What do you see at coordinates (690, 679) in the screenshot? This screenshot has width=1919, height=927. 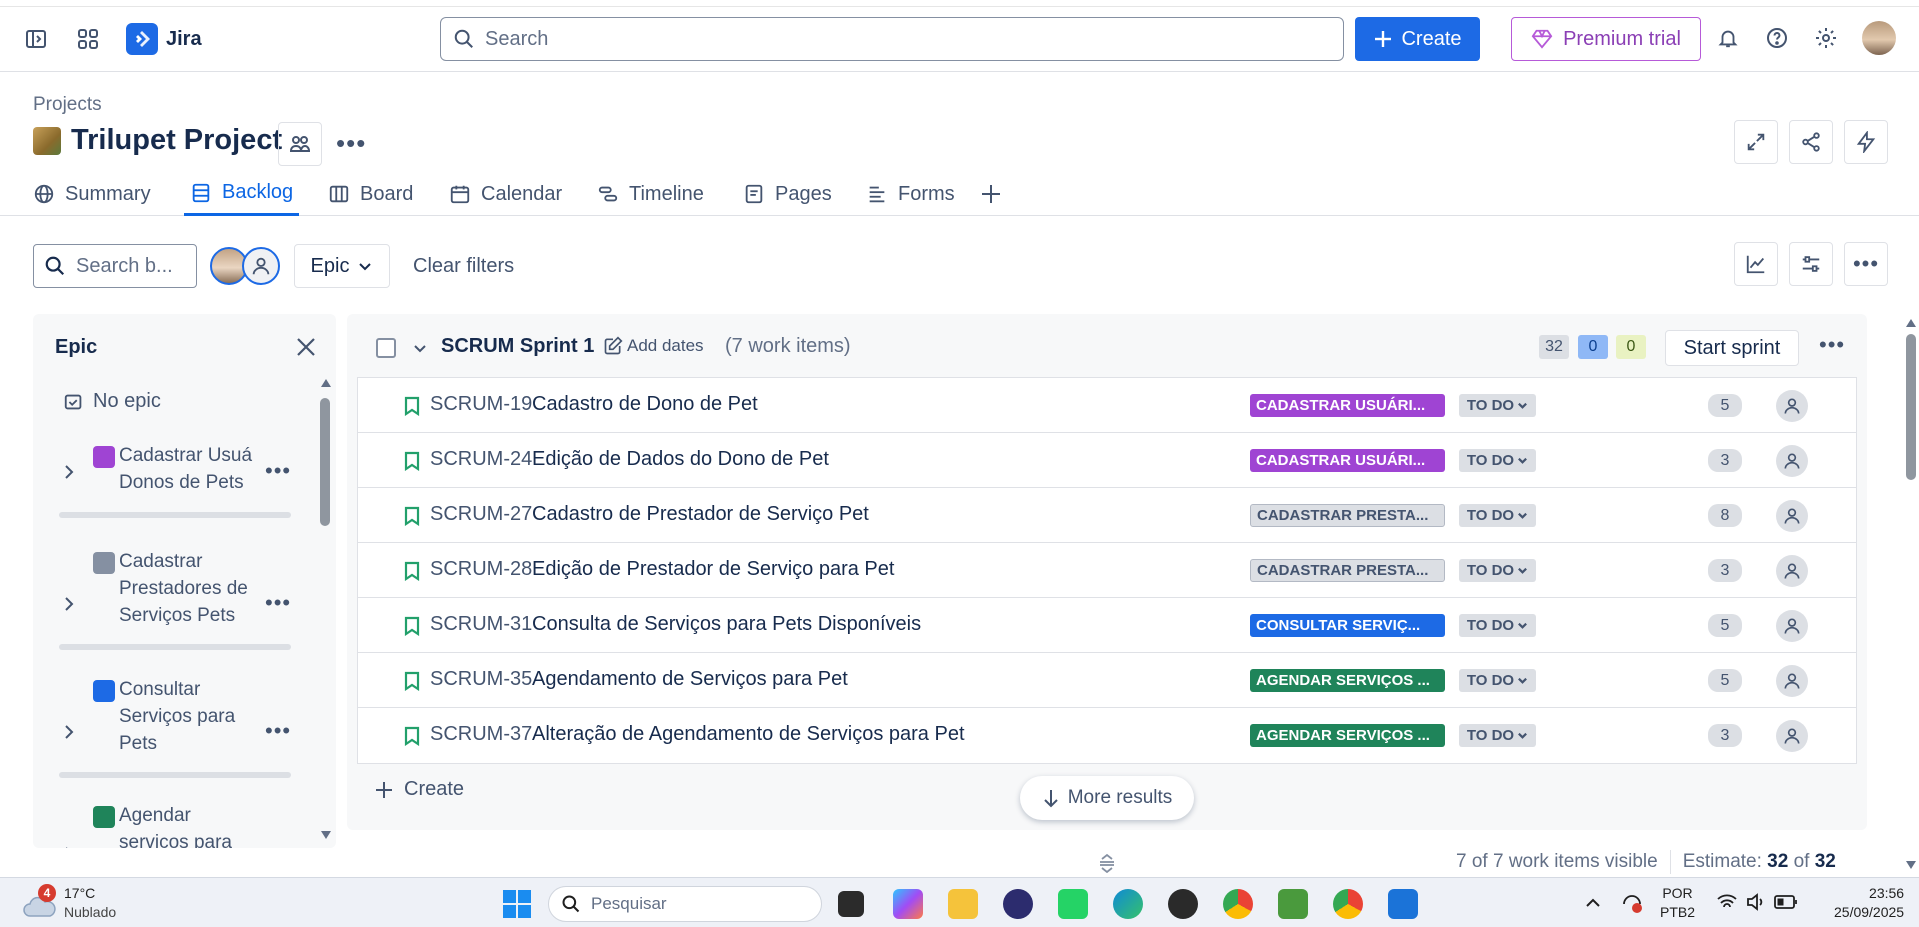 I see `issue-summary: Agendamento de Serviços para Pet` at bounding box center [690, 679].